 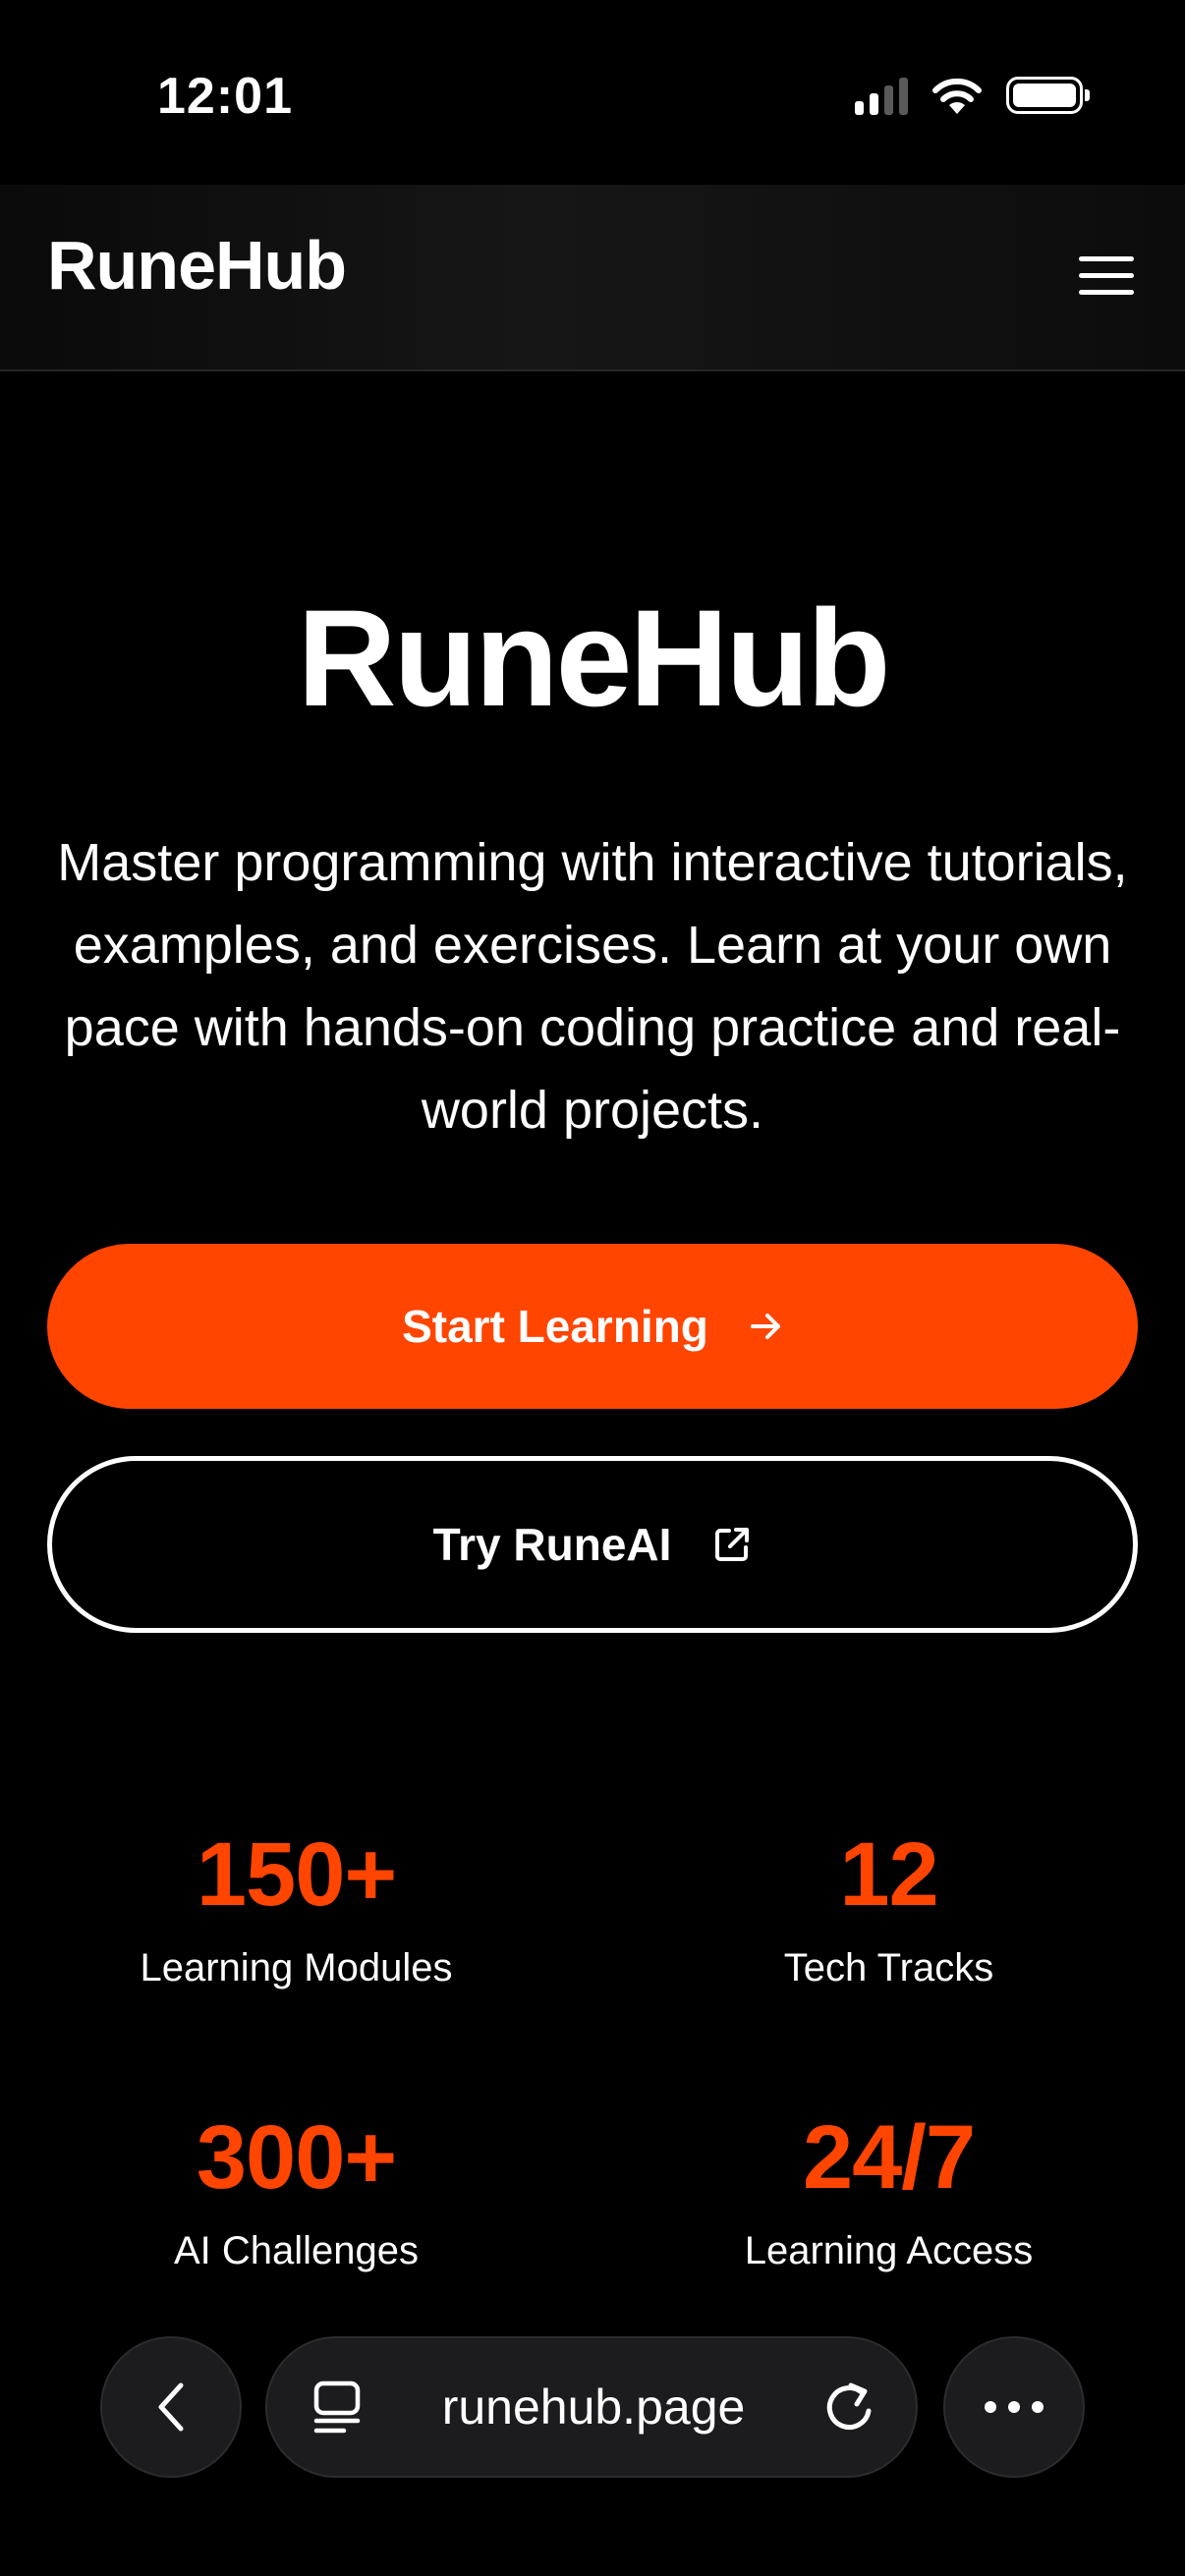 I want to click on address-bar: runehub.page, so click(x=592, y=2407).